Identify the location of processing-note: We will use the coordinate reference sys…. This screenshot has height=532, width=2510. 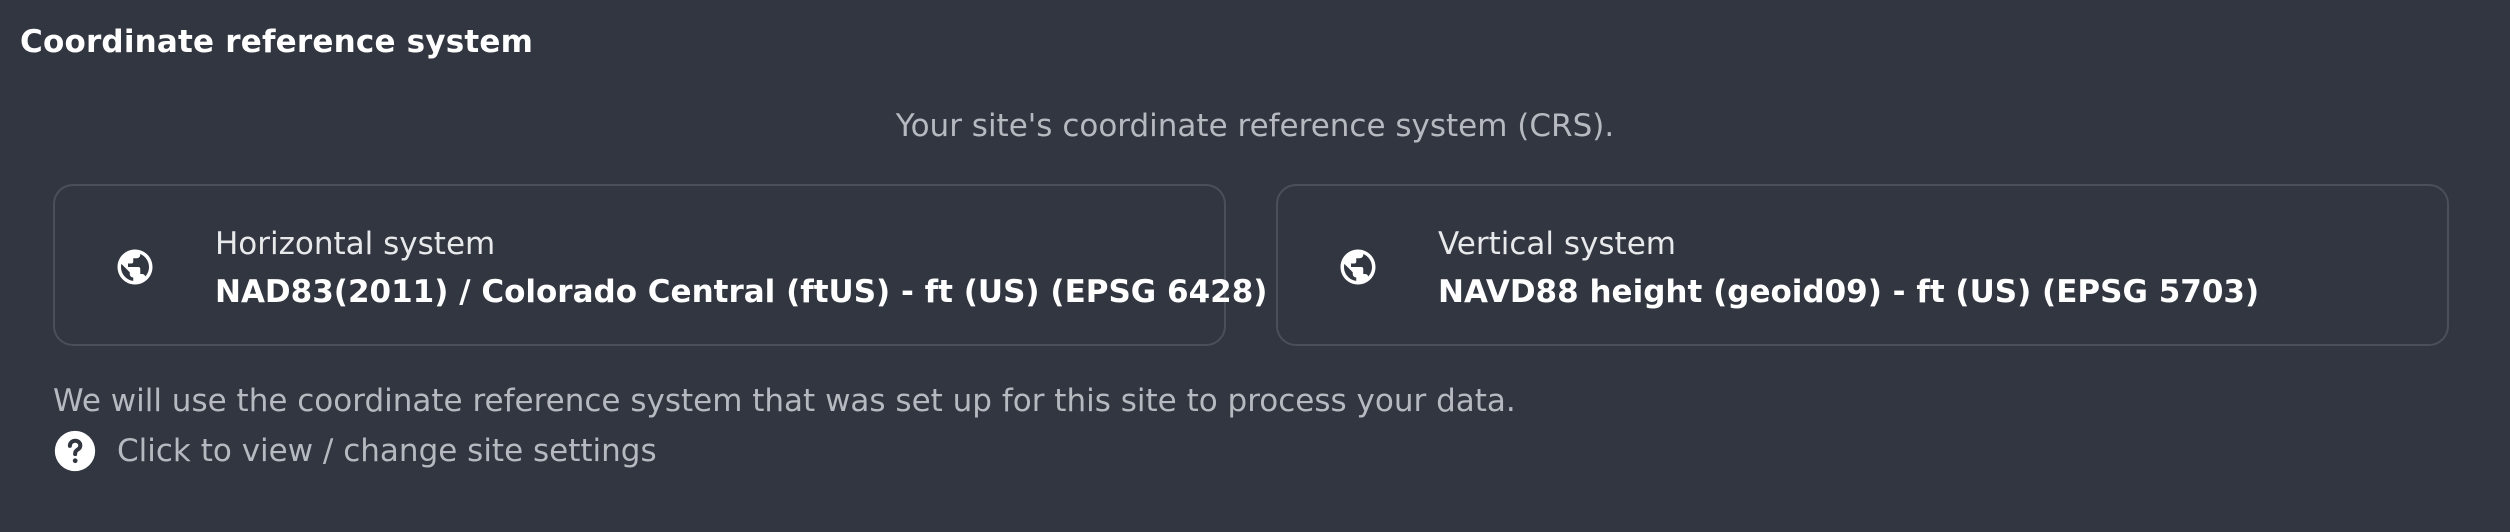
(784, 401).